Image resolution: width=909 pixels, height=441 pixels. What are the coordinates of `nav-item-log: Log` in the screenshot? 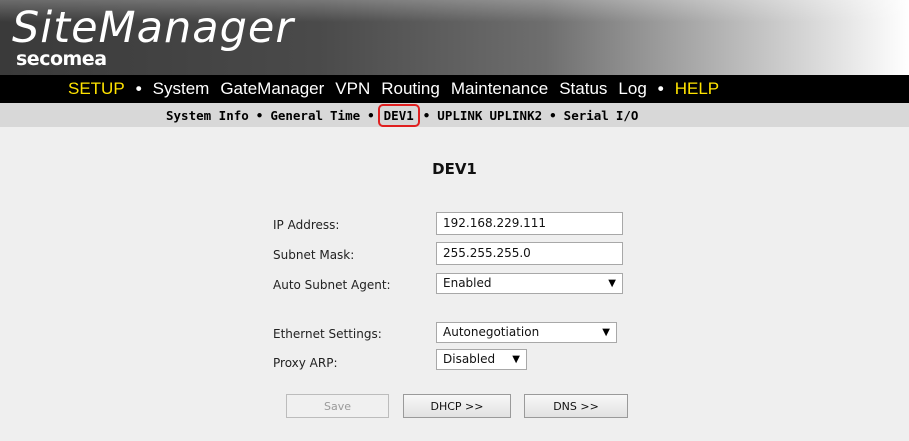 It's located at (632, 89).